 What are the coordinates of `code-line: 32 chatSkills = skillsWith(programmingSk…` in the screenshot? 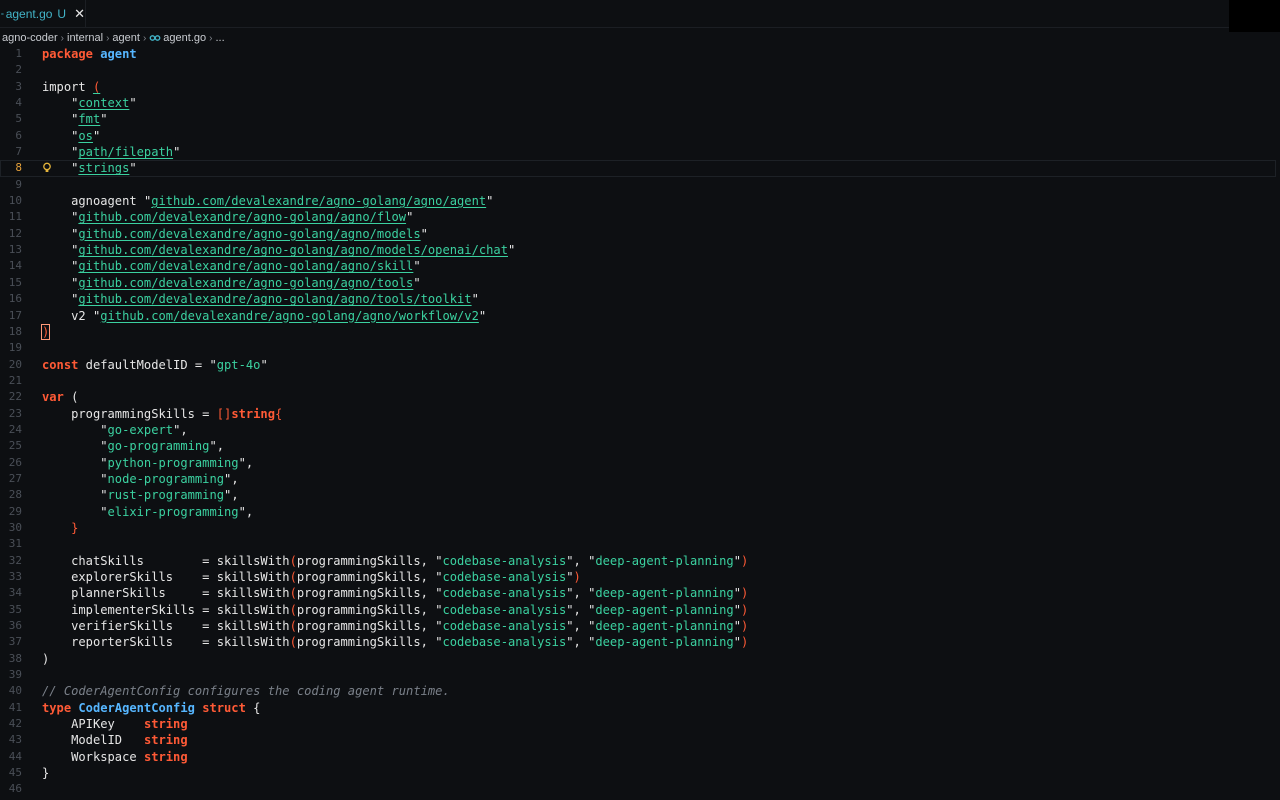 It's located at (640, 561).